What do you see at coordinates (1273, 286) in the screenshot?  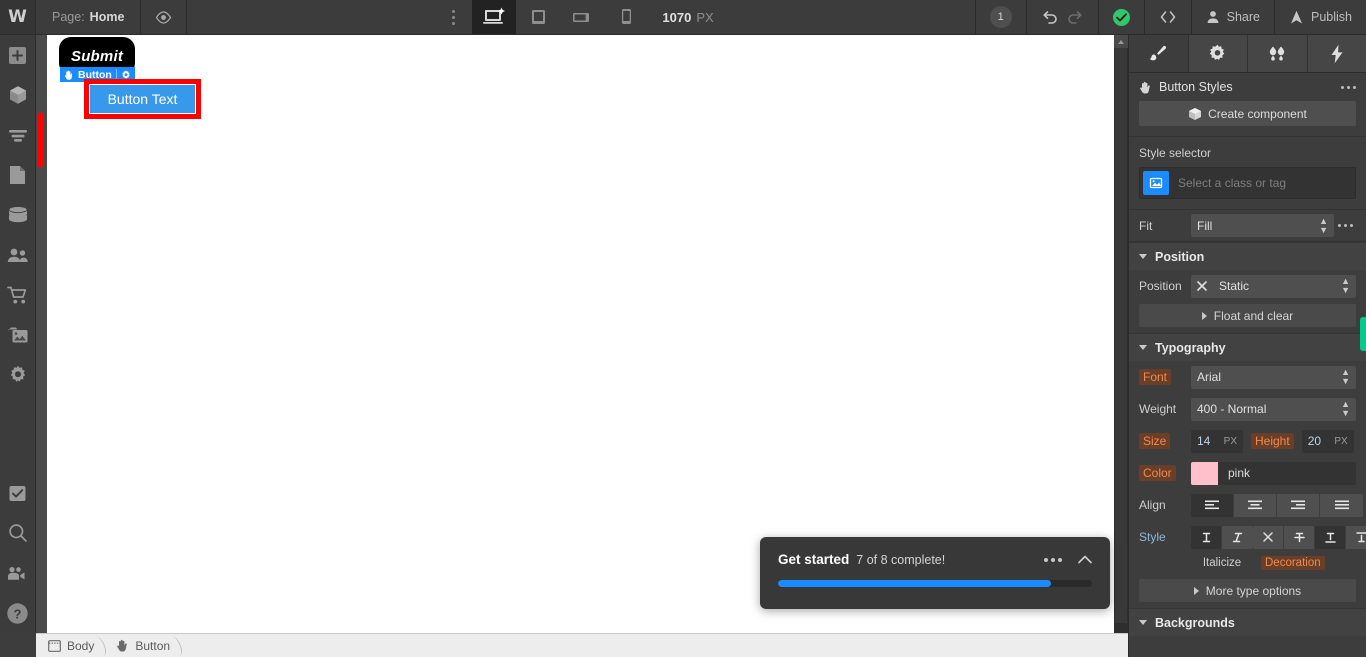 I see `position-select: Static ▲ ▼` at bounding box center [1273, 286].